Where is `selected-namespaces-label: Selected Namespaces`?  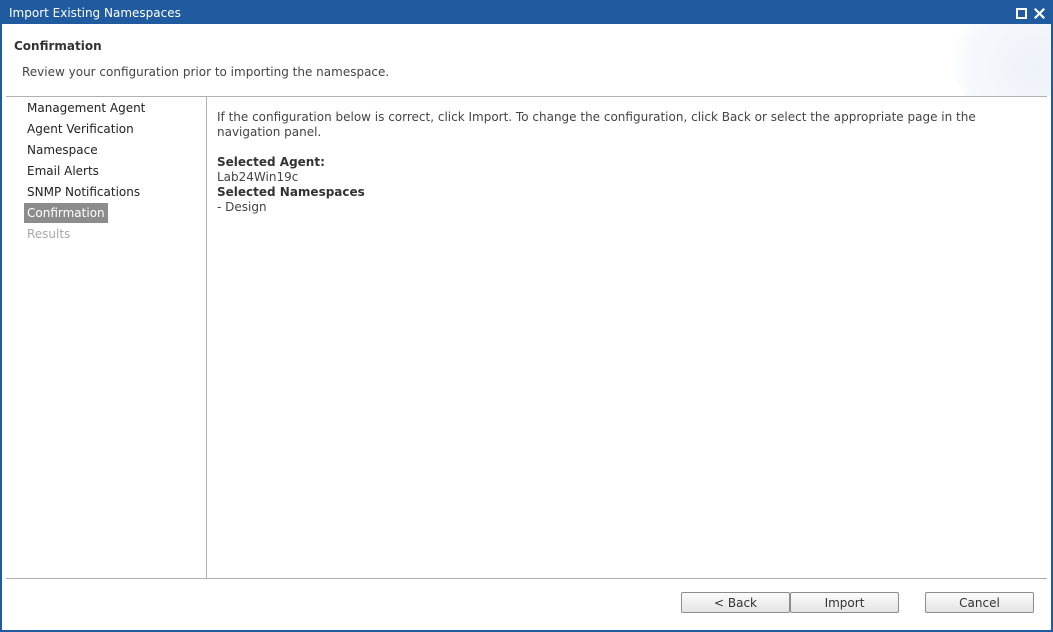
selected-namespaces-label: Selected Namespaces is located at coordinates (291, 192).